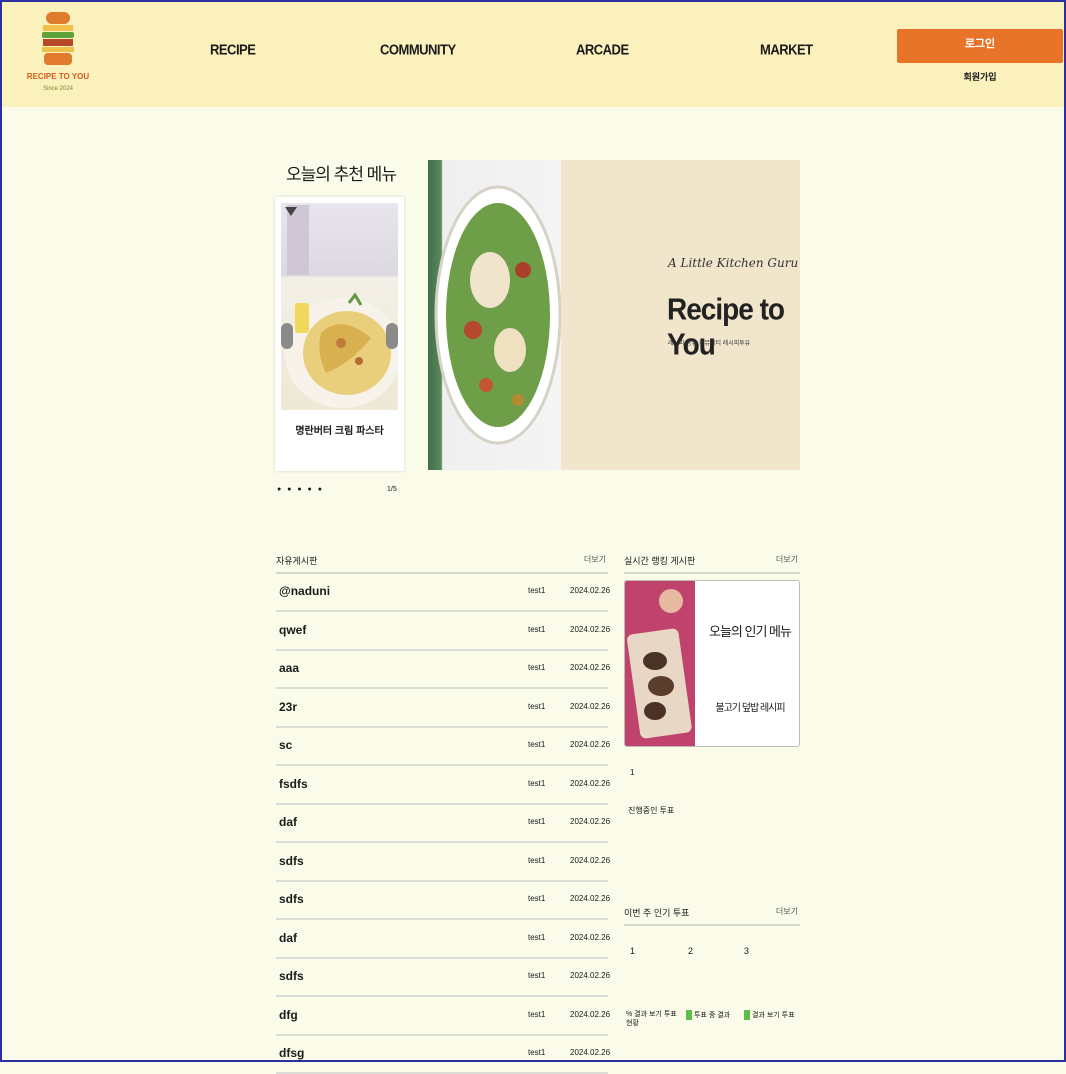 The image size is (1066, 1074). Describe the element at coordinates (726, 326) in the screenshot. I see `banner-title: Recipe to You` at that location.